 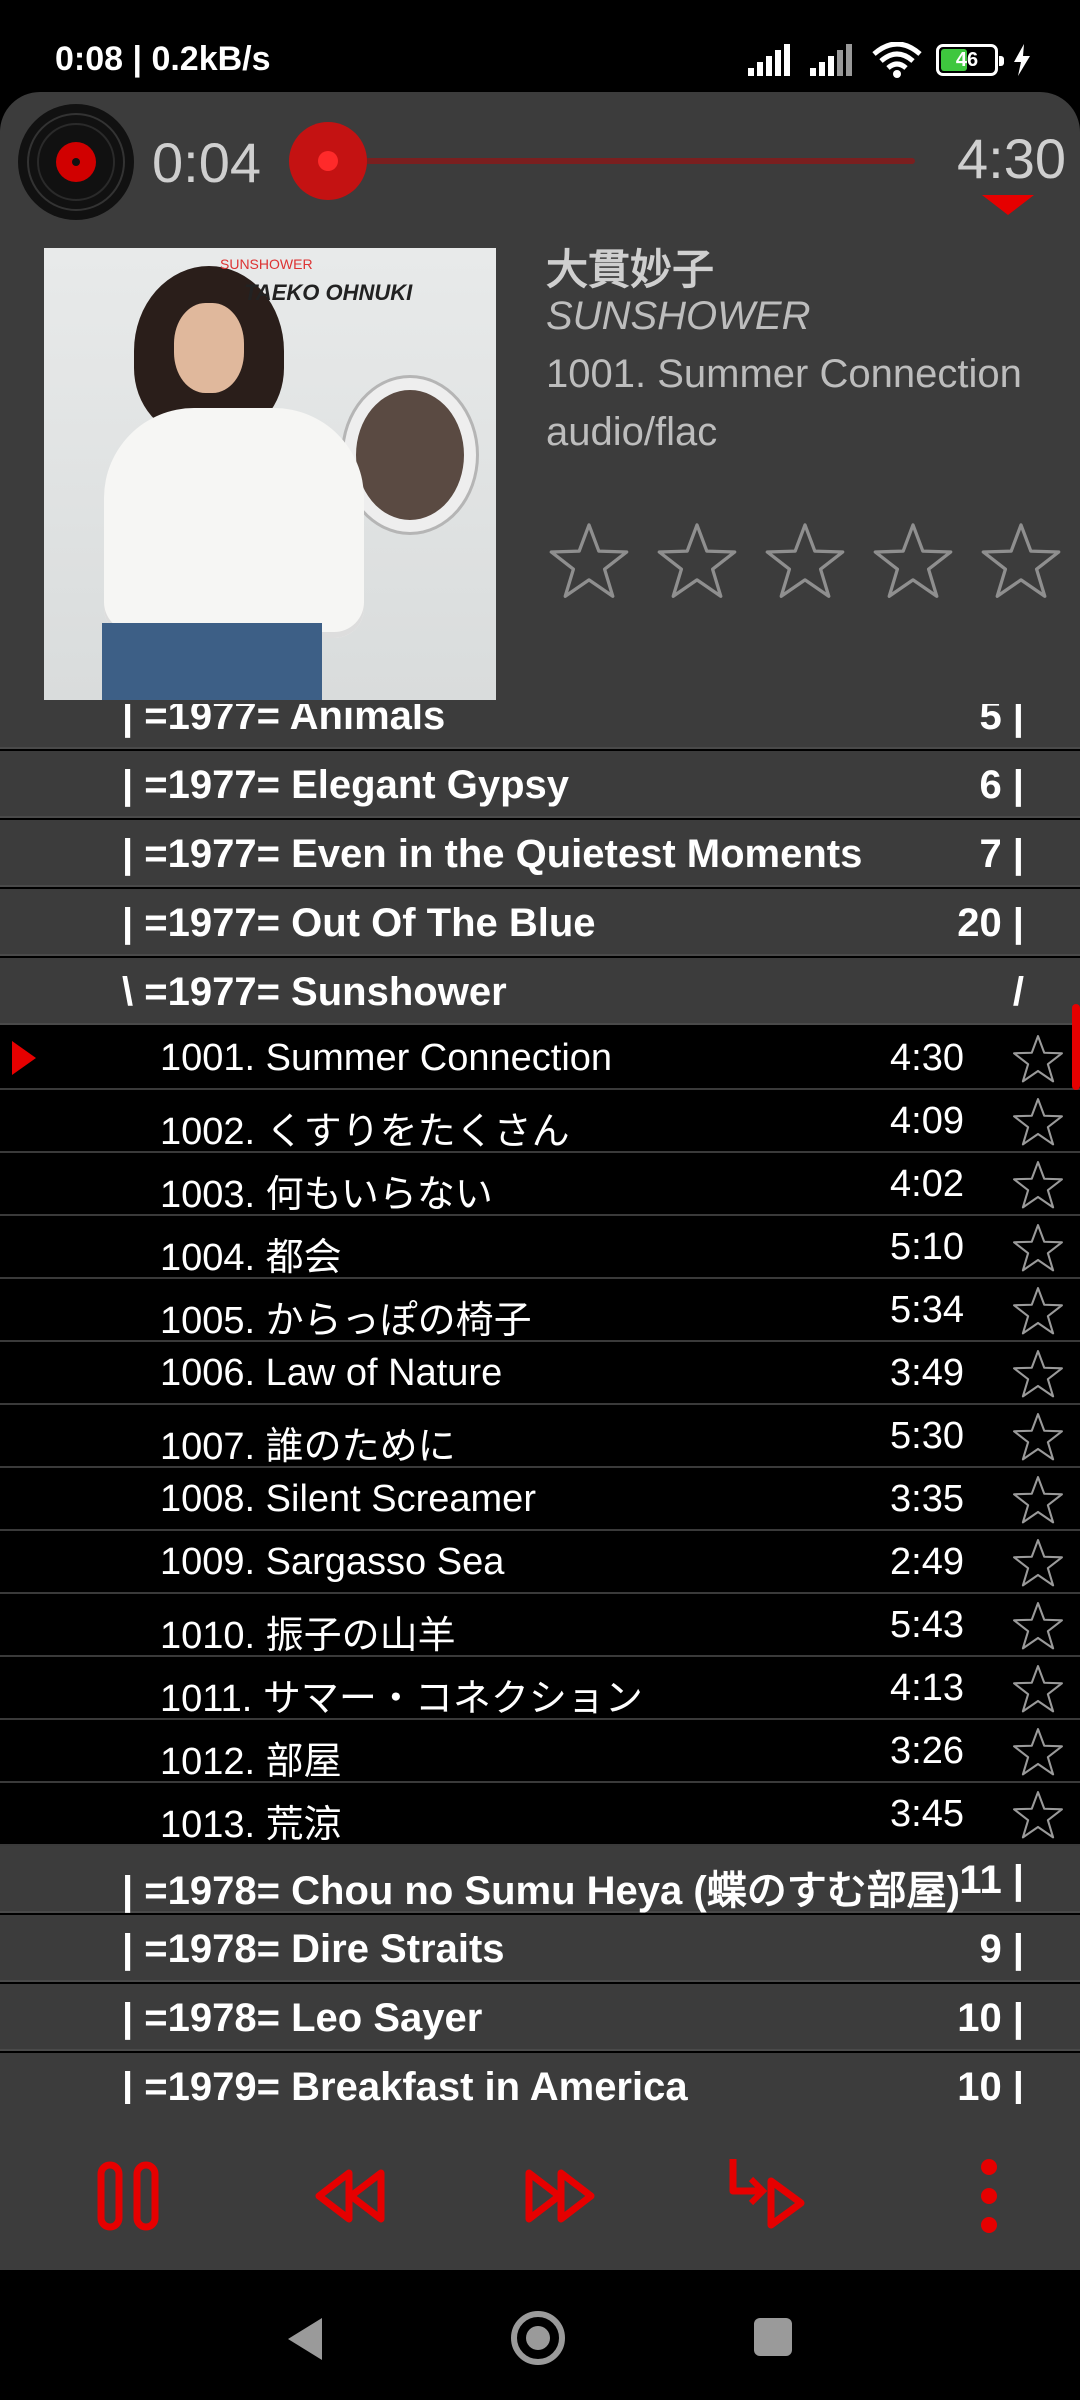 I want to click on status-icons: 46, so click(x=890, y=60).